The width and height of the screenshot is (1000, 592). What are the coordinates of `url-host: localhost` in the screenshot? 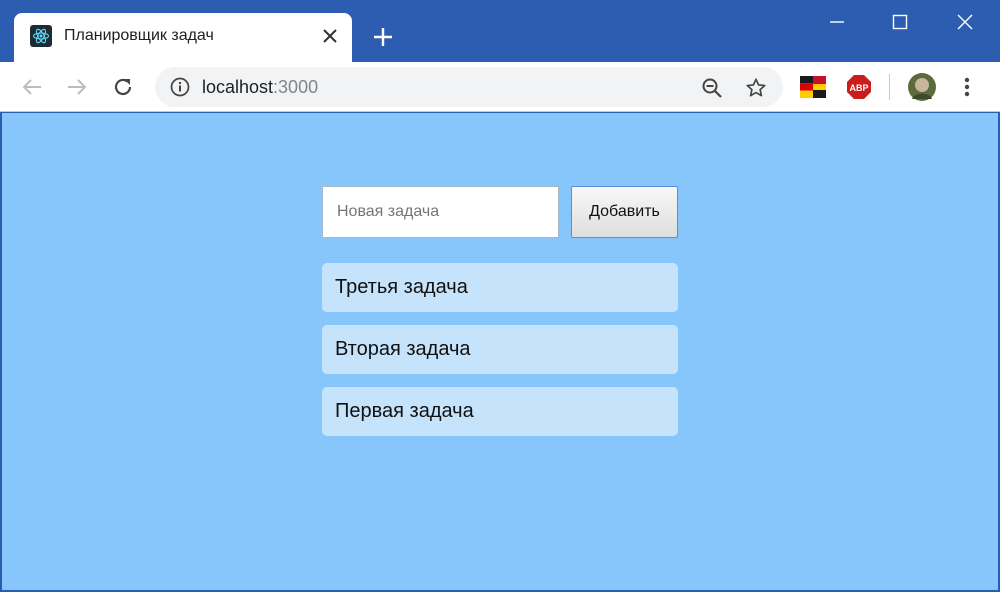 It's located at (238, 87).